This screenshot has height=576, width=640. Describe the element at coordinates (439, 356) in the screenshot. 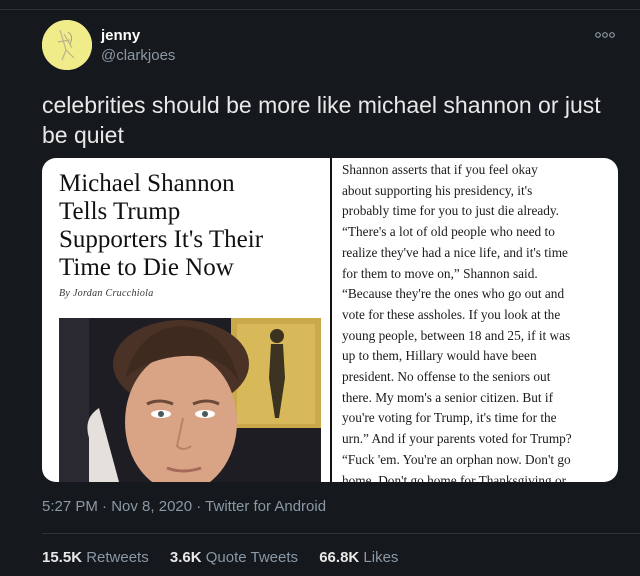

I see `article-body-line: up to them, Hillary would have been` at that location.